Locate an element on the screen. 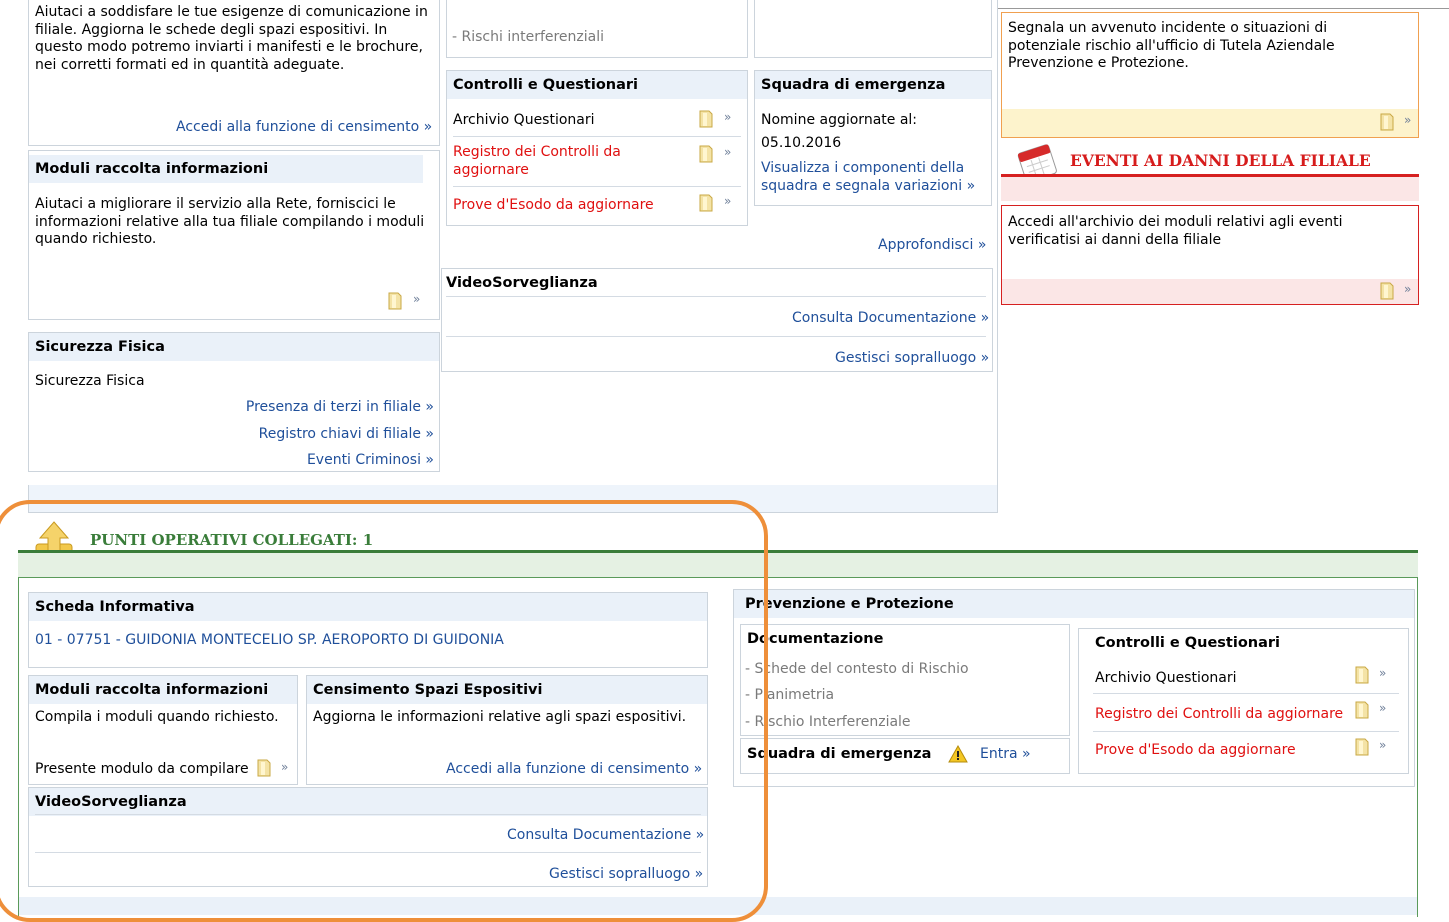  census-link: Accedi alla funzione di censimento » is located at coordinates (304, 127).